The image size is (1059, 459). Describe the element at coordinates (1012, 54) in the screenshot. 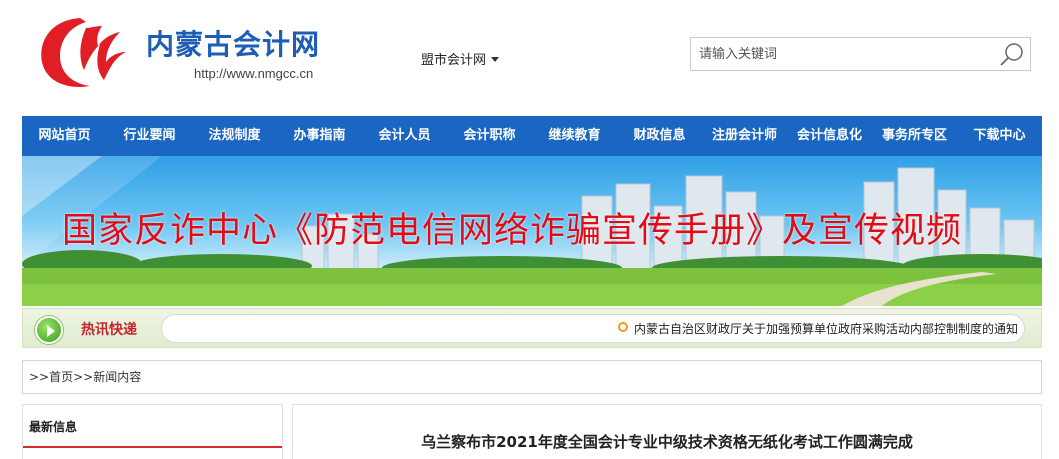

I see `search-icon` at that location.